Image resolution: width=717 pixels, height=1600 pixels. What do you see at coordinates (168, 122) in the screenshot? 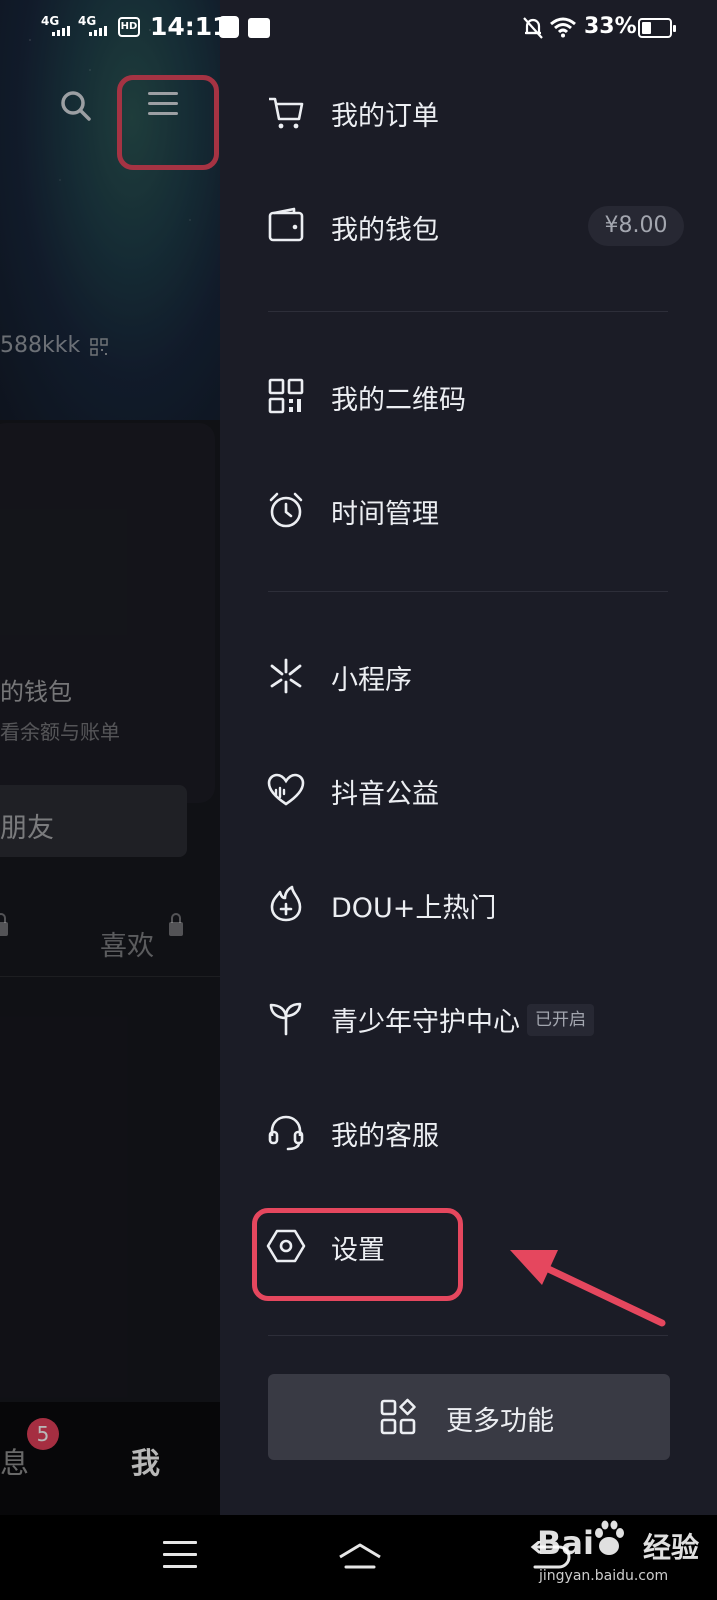
I see `annotation-highlight-menu` at bounding box center [168, 122].